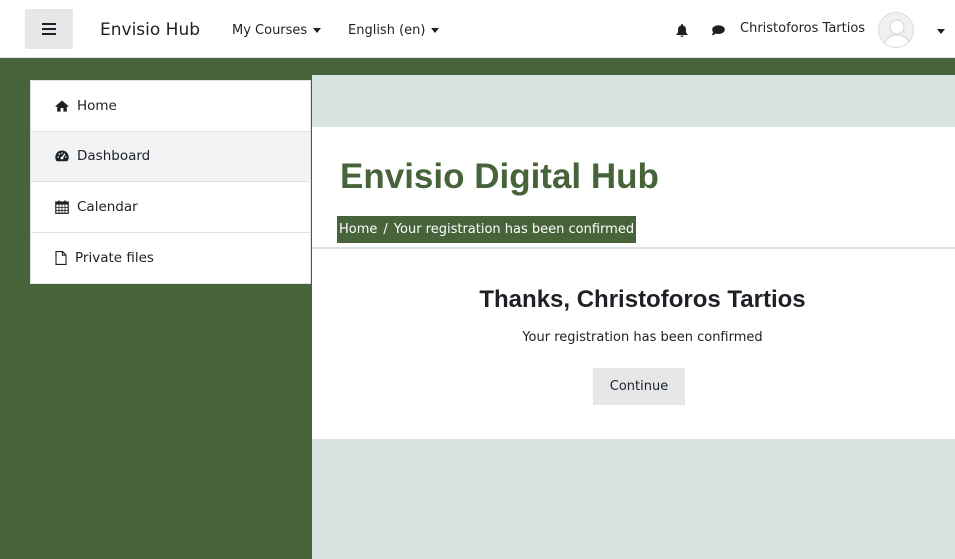  Describe the element at coordinates (941, 31) in the screenshot. I see `user-menu-caret-icon` at that location.